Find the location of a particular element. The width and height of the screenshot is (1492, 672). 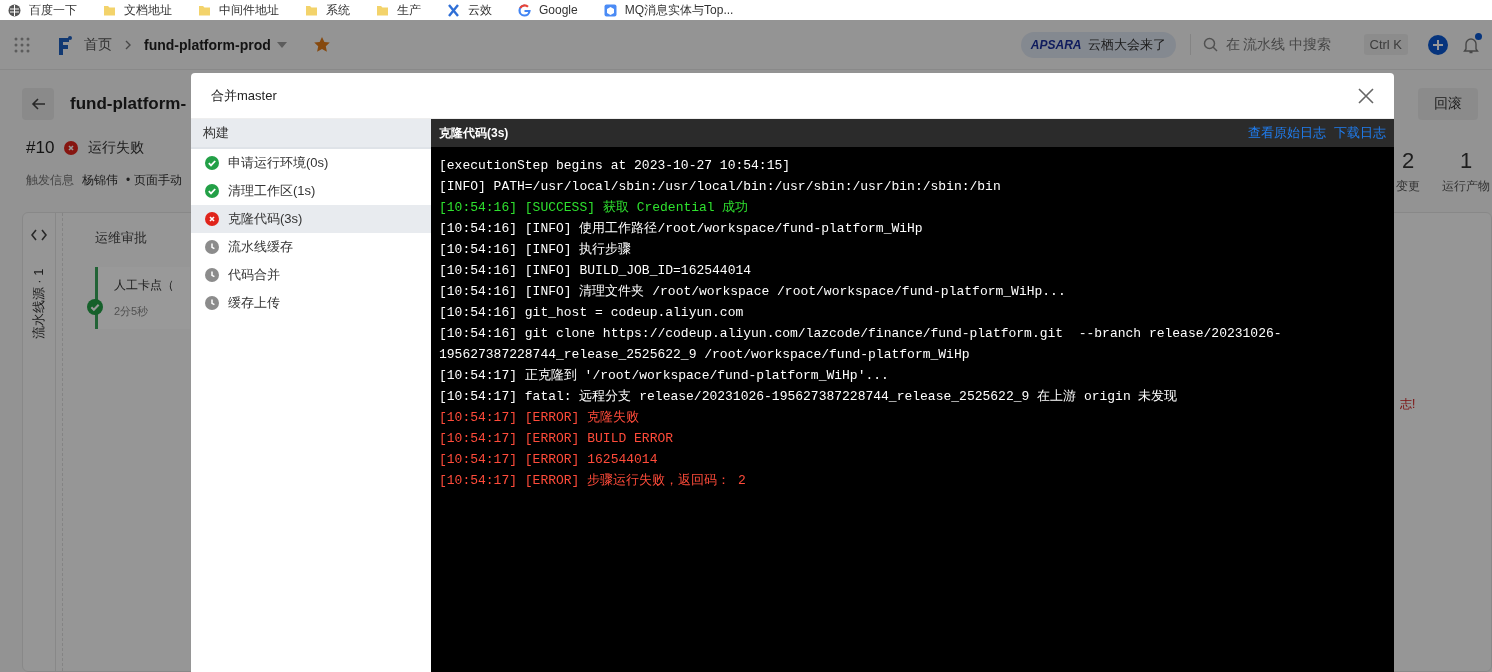

back-button is located at coordinates (38, 104).